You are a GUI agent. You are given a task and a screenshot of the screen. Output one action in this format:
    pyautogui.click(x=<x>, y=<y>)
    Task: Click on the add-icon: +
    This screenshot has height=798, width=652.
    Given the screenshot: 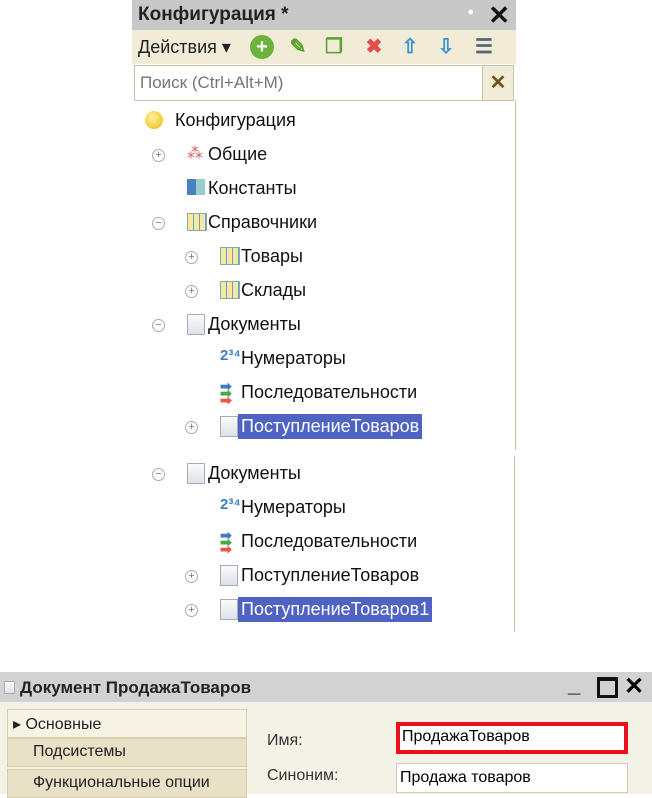 What is the action you would take?
    pyautogui.click(x=262, y=47)
    